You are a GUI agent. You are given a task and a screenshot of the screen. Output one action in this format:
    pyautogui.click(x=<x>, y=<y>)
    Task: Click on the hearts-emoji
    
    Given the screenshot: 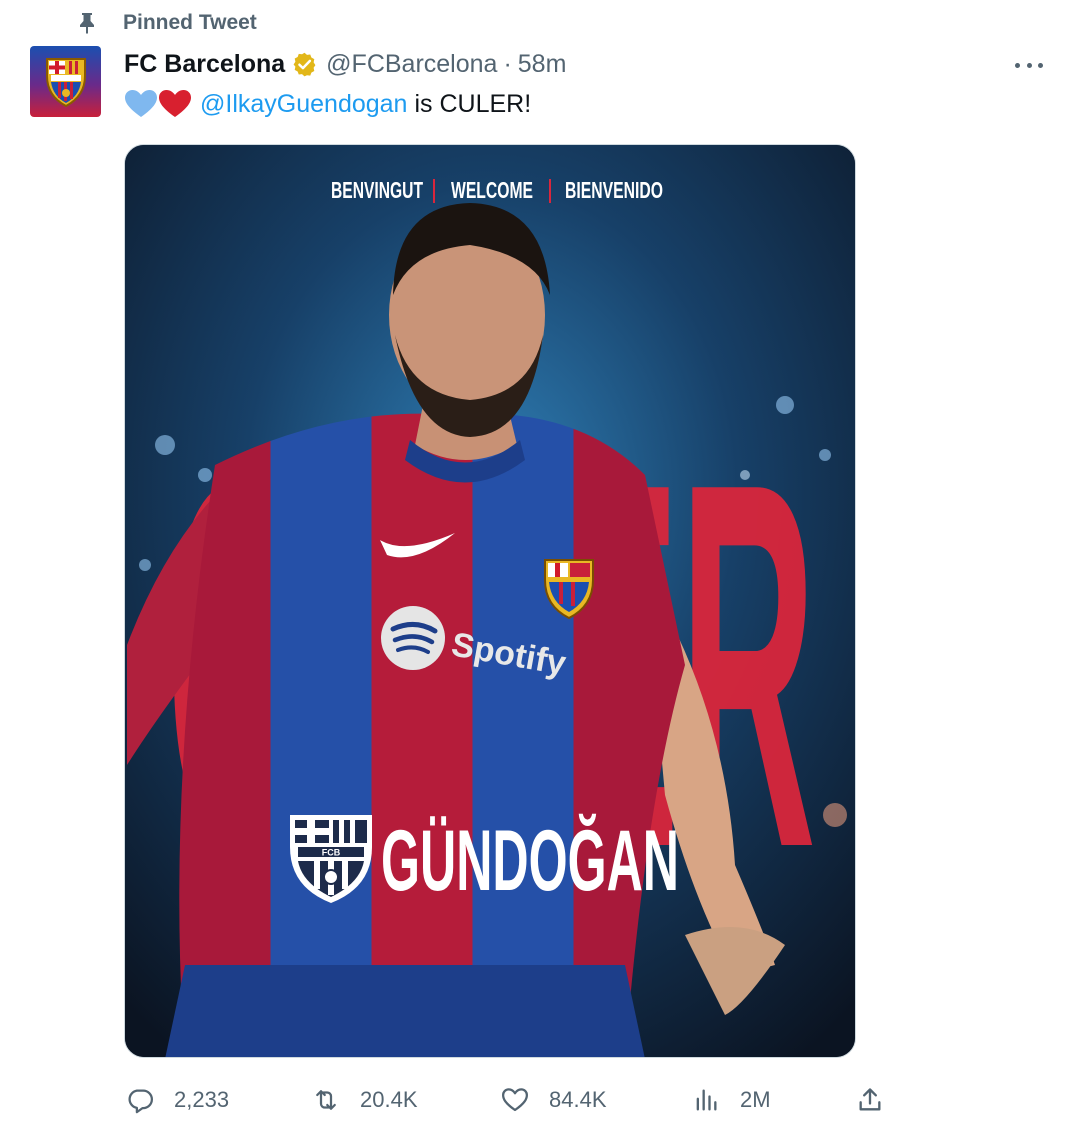 What is the action you would take?
    pyautogui.click(x=158, y=104)
    